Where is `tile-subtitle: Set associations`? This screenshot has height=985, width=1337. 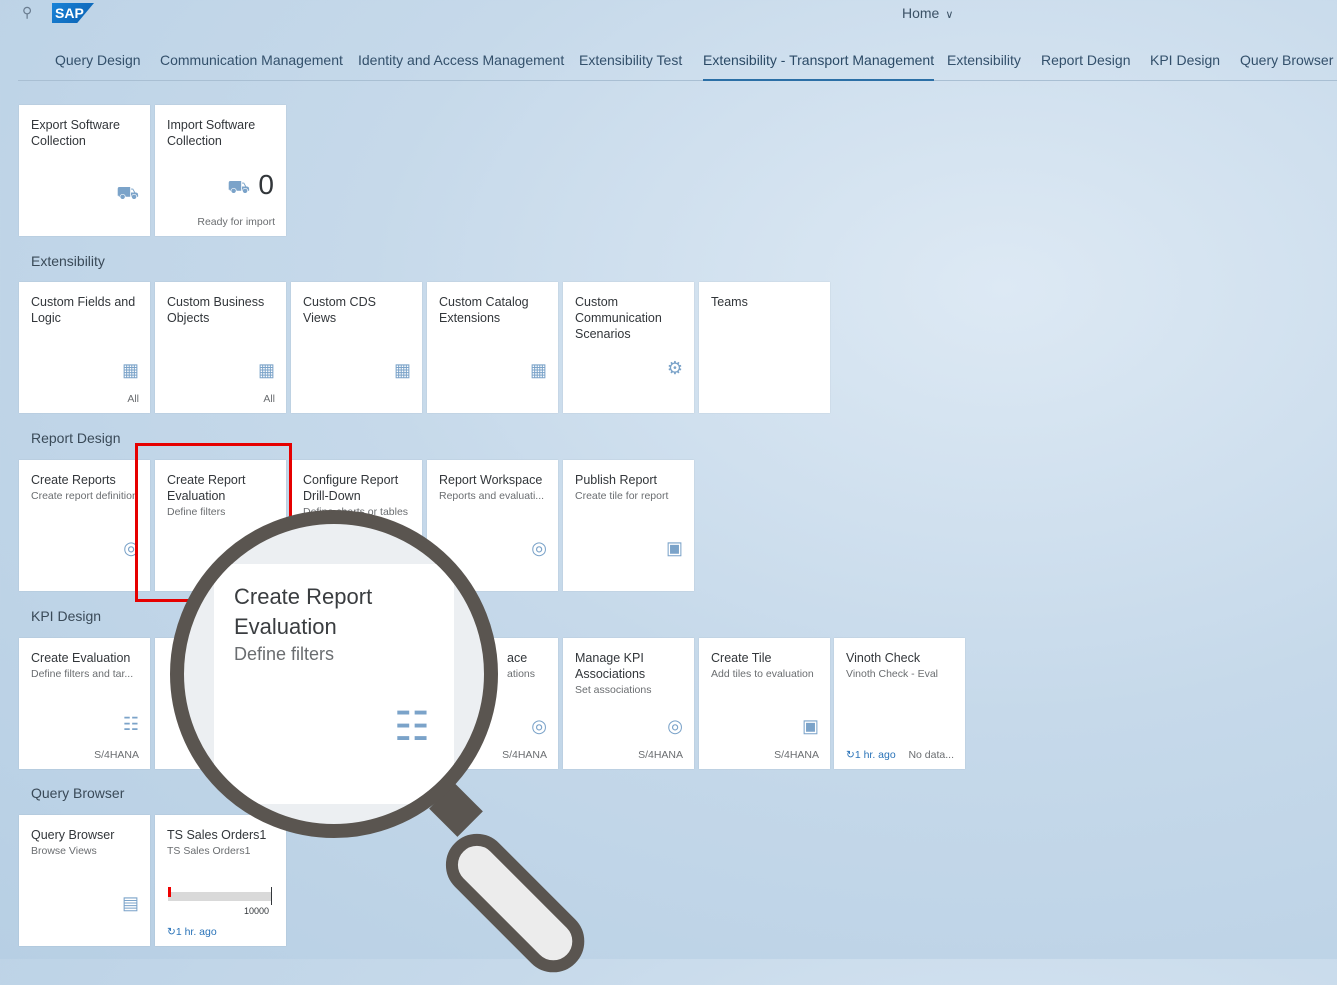
tile-subtitle: Set associations is located at coordinates (613, 690).